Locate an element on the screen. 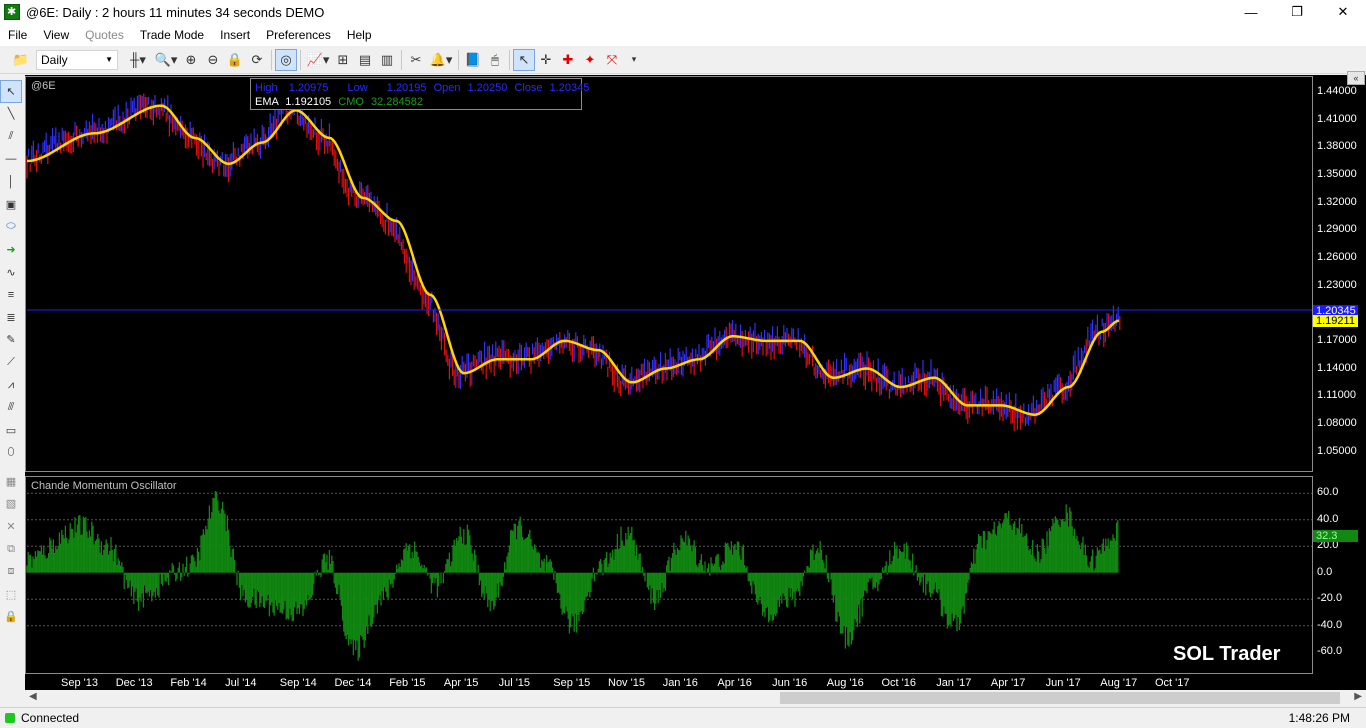 Image resolution: width=1366 pixels, height=728 pixels. cmo-value: 32.284582 is located at coordinates (396, 102).